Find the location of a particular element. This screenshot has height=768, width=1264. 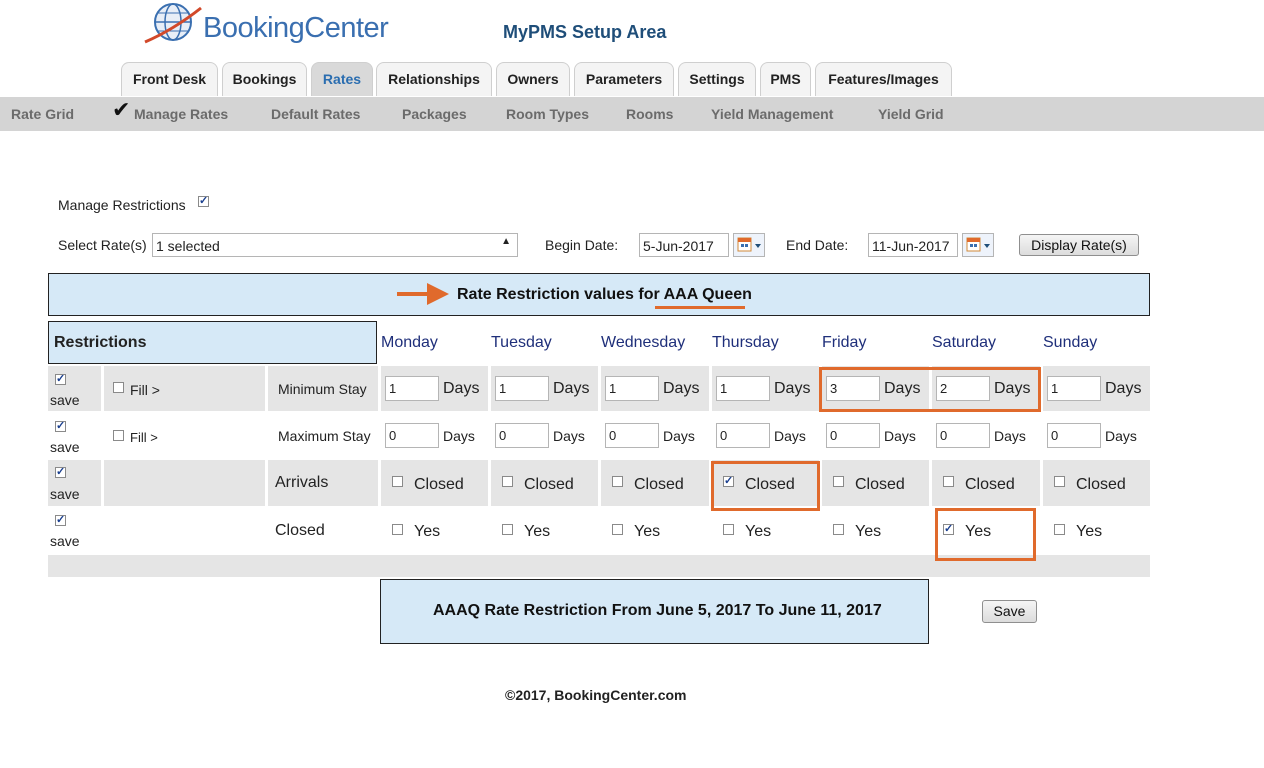

day-header-wednesday: Wednesday is located at coordinates (643, 342).